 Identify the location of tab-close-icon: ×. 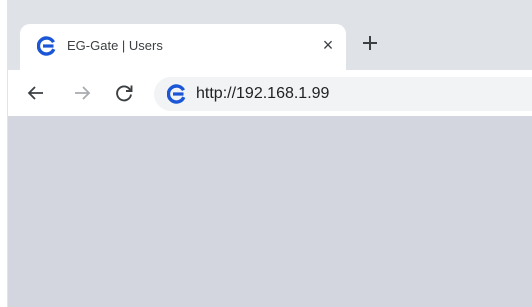
(328, 45).